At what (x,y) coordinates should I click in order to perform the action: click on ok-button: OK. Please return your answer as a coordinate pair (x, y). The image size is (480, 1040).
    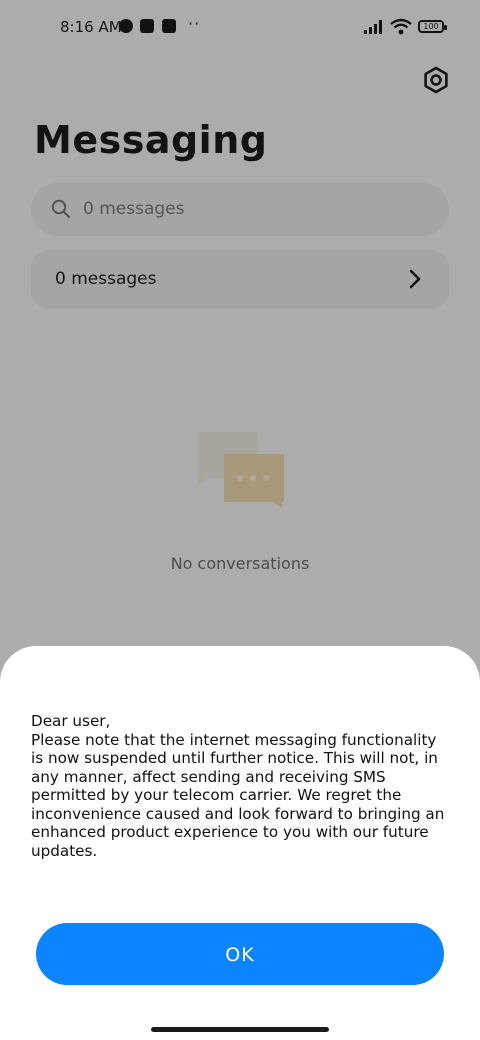
    Looking at the image, I should click on (240, 954).